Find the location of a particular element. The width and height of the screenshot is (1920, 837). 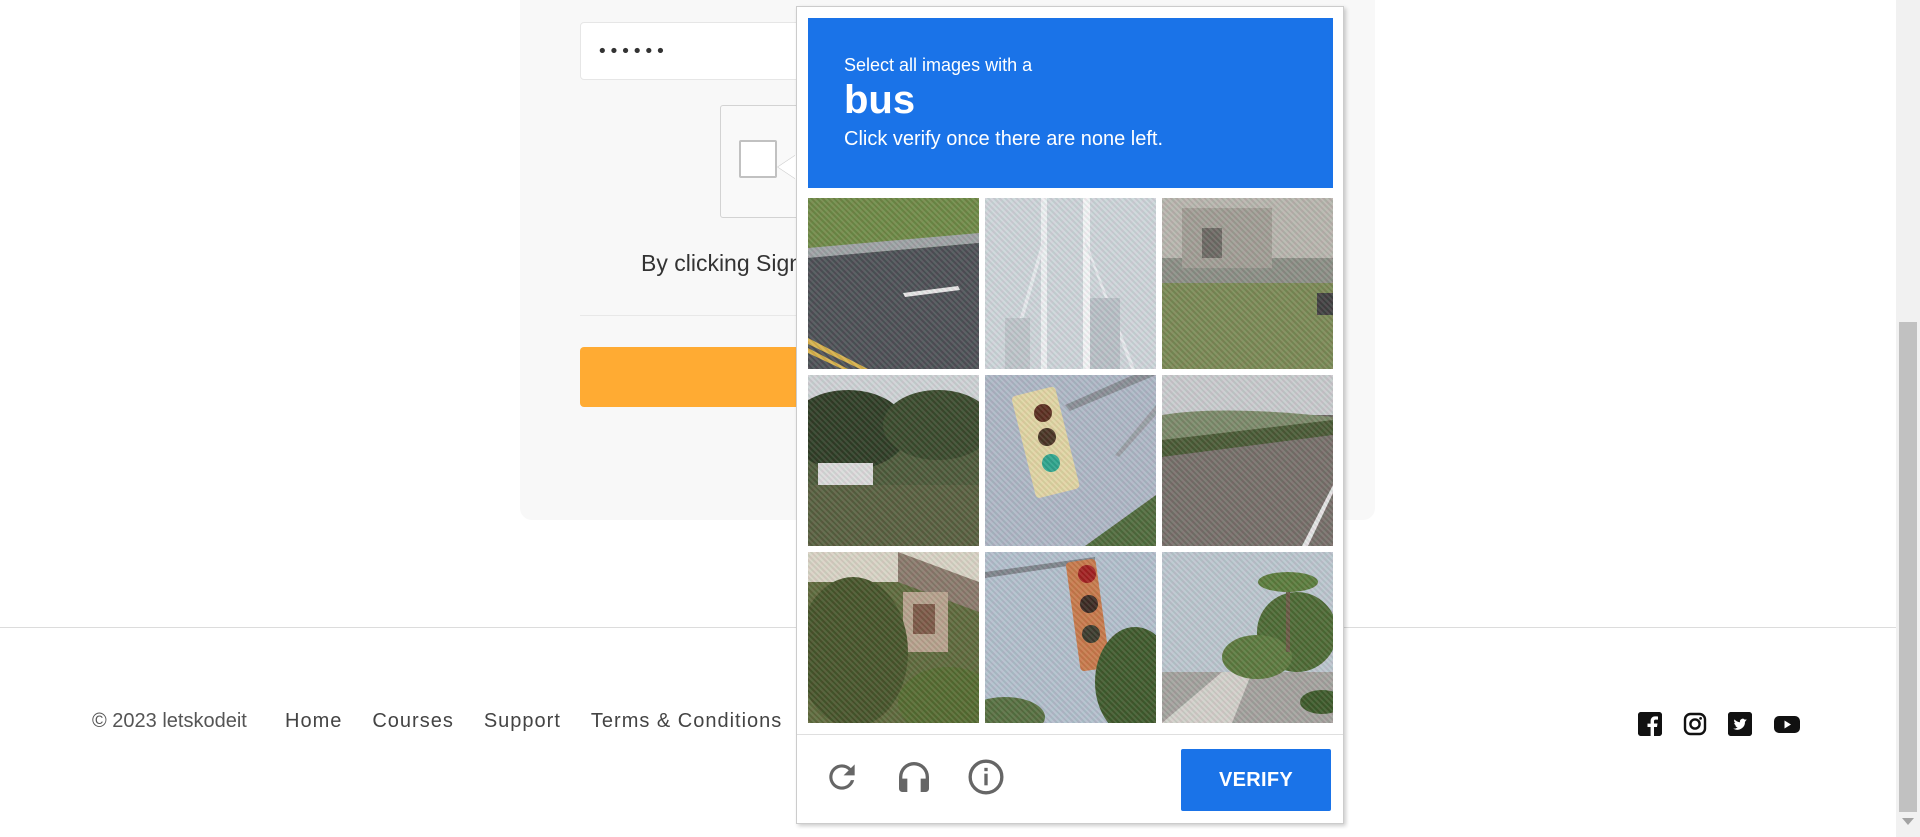

footer-nav: Home Courses Support Terms & Conditions is located at coordinates (548, 721).